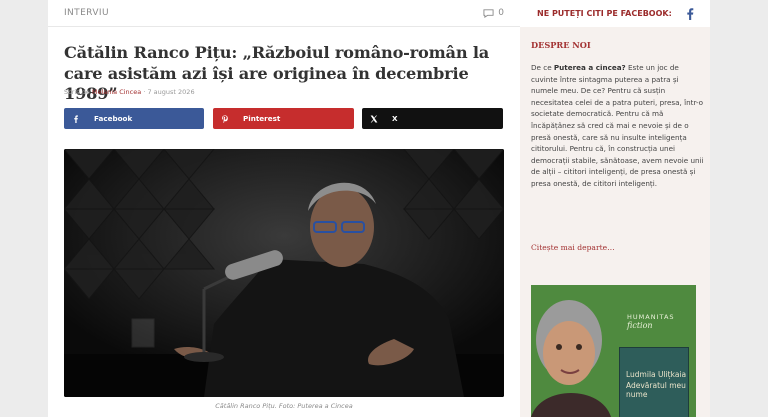  Describe the element at coordinates (432, 118) in the screenshot. I see `share-x-button: X` at that location.